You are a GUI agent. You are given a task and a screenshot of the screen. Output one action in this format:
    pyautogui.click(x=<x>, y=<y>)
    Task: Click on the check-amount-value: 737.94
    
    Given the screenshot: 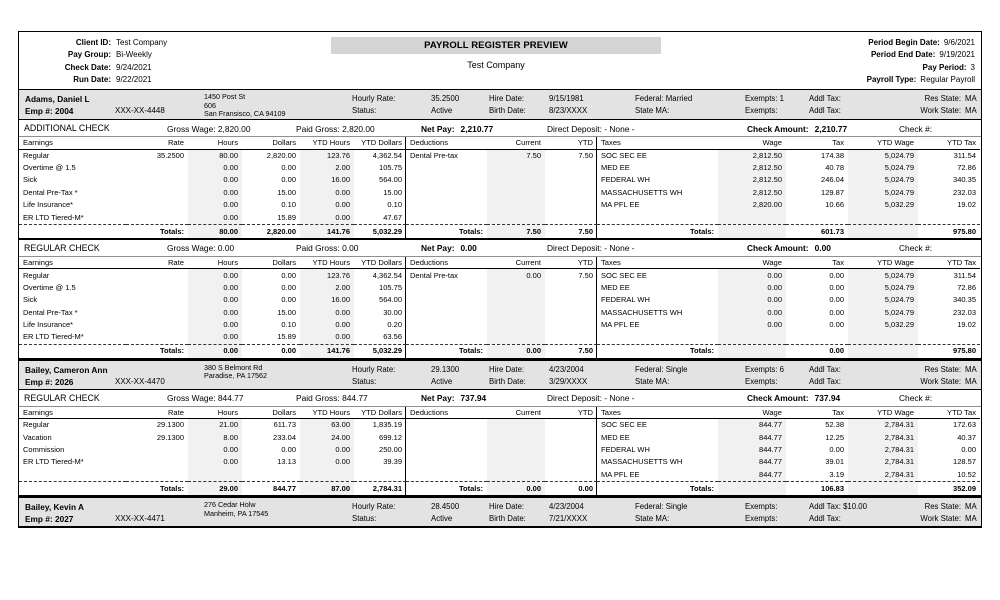 What is the action you would take?
    pyautogui.click(x=827, y=398)
    